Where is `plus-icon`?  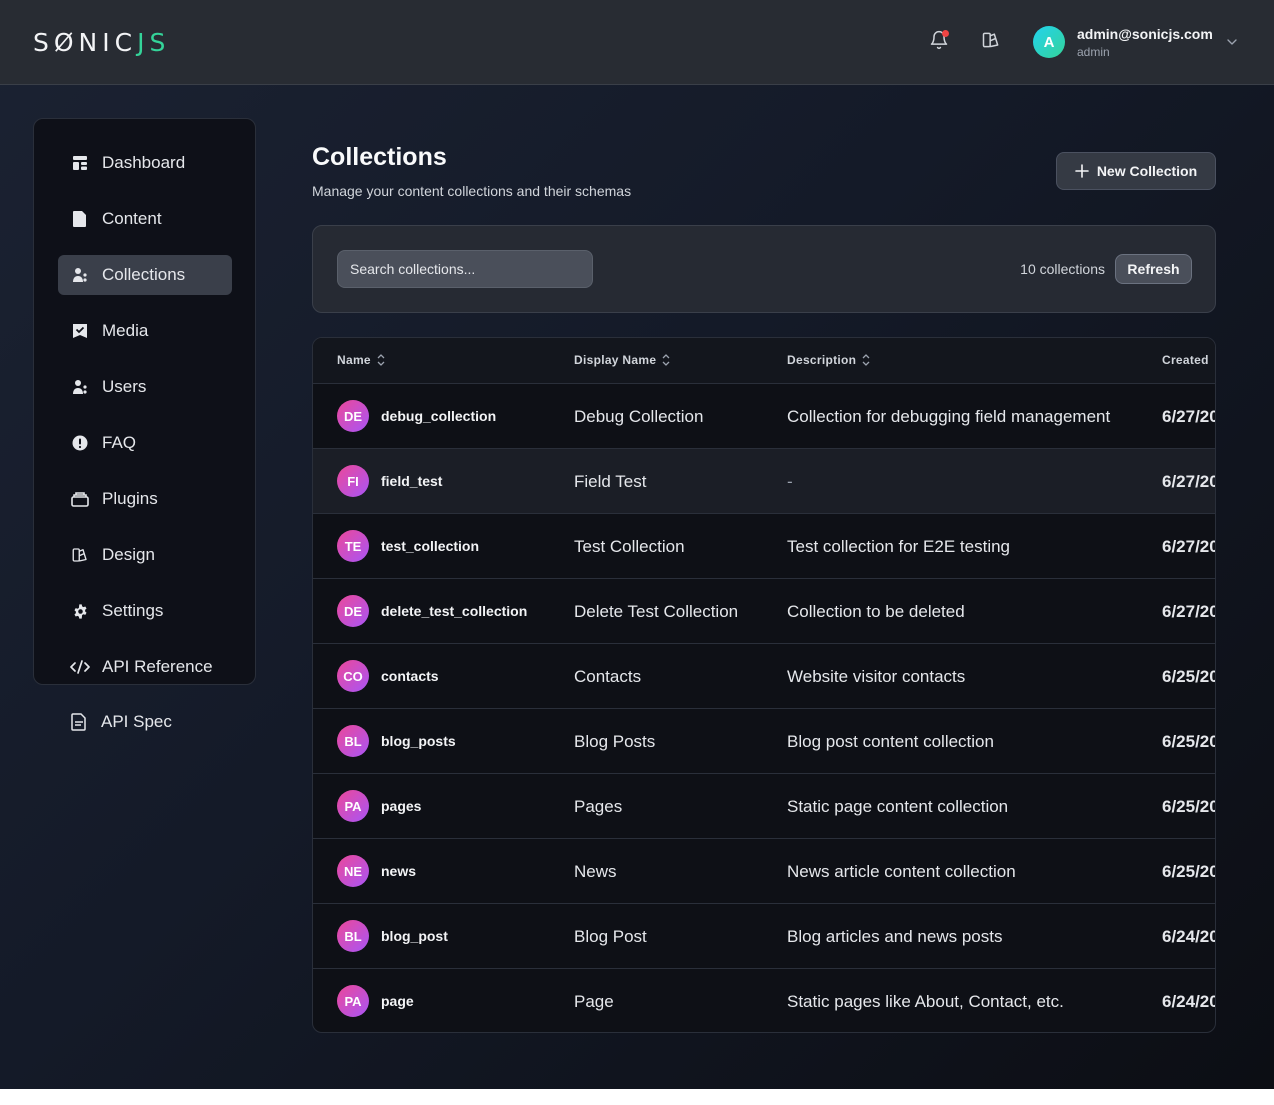
plus-icon is located at coordinates (1082, 171).